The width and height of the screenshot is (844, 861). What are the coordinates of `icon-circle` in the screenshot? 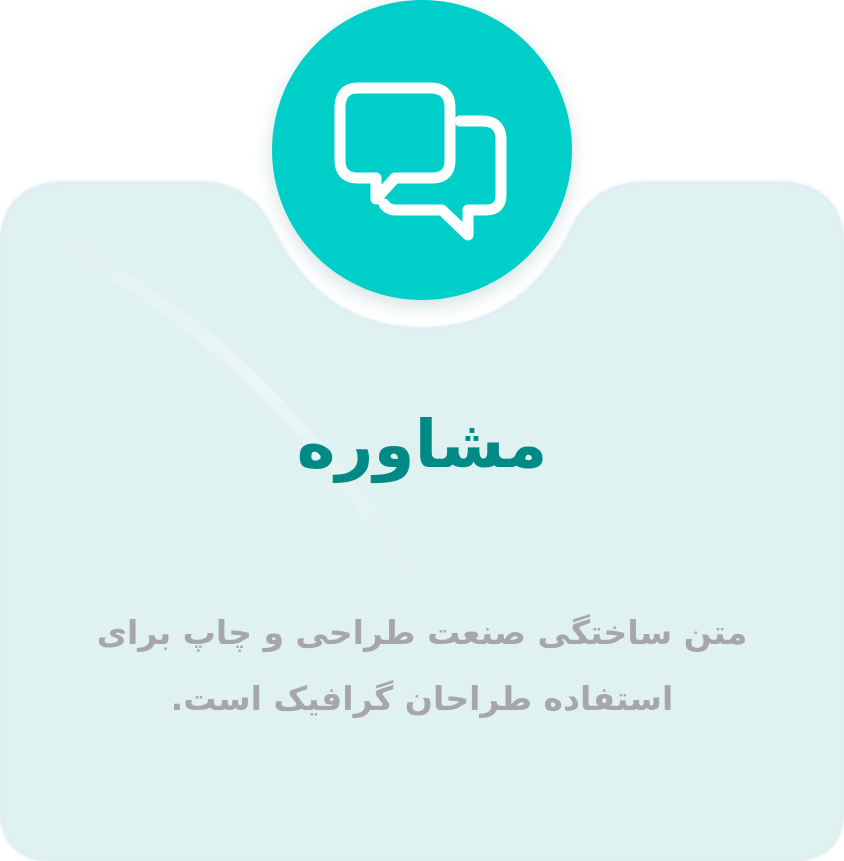 It's located at (422, 150).